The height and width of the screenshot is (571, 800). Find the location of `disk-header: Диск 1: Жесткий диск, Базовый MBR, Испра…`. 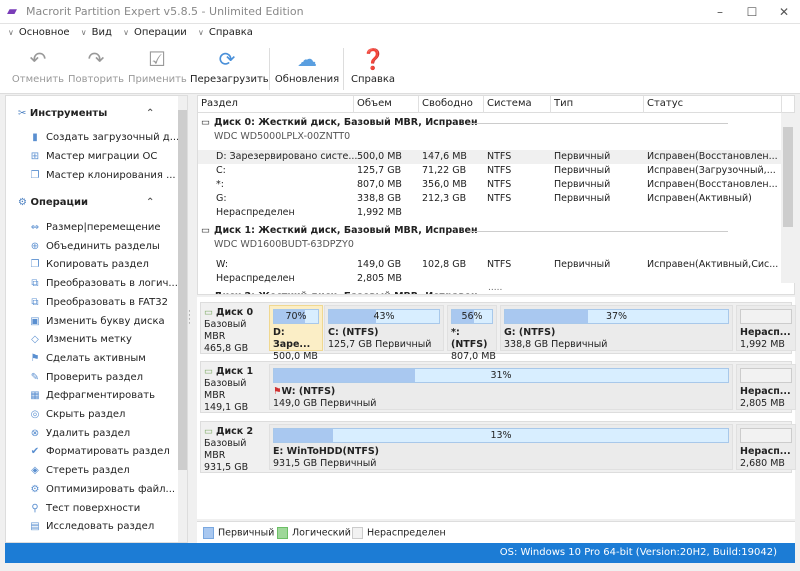

disk-header: Диск 1: Жесткий диск, Базовый MBR, Испра… is located at coordinates (346, 230).